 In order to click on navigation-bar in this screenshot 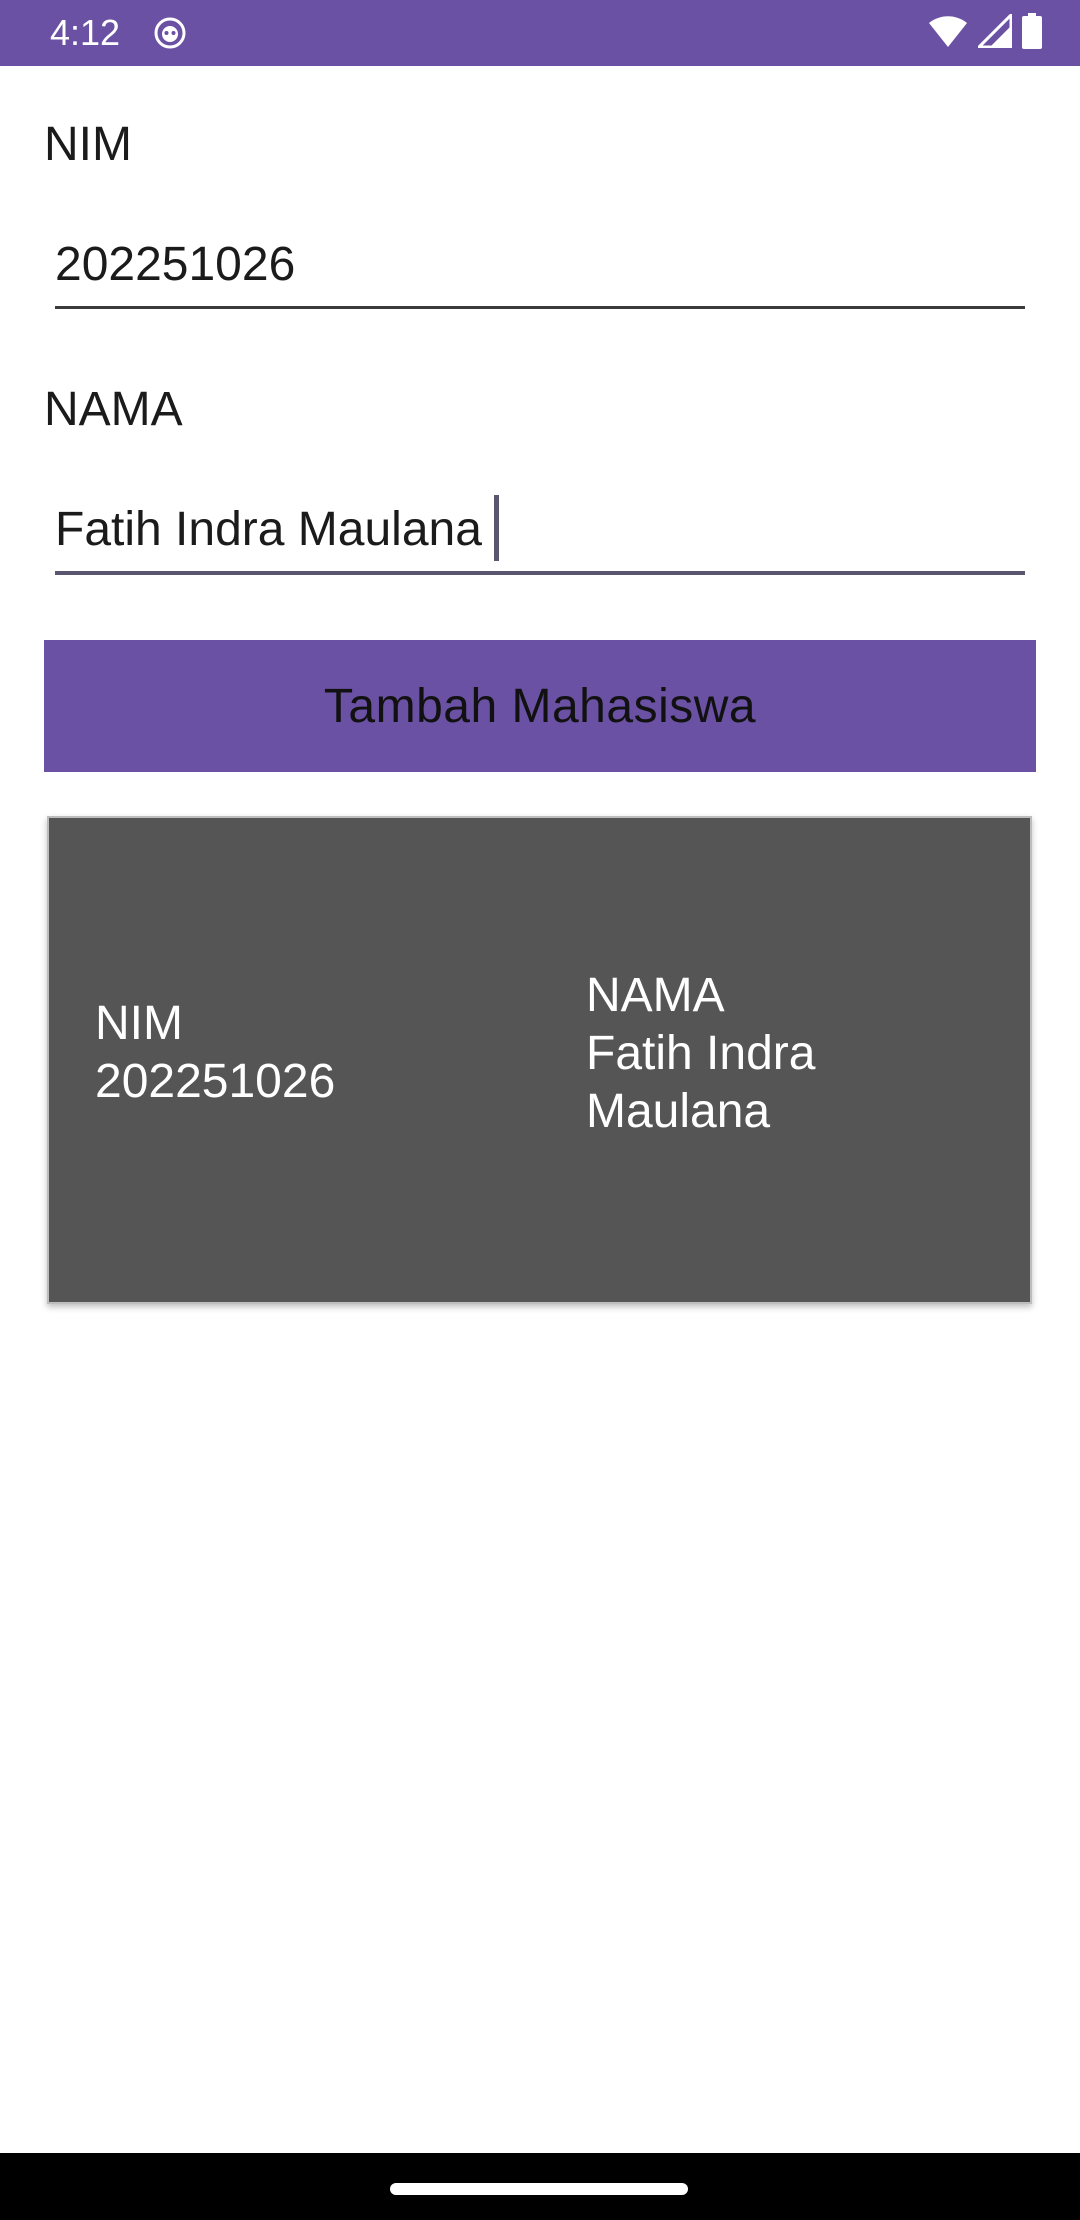, I will do `click(540, 2186)`.